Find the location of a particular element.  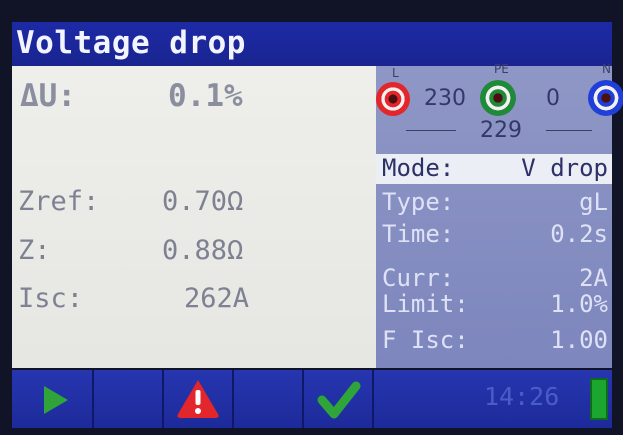

z-value: 0.88Ω is located at coordinates (203, 250).